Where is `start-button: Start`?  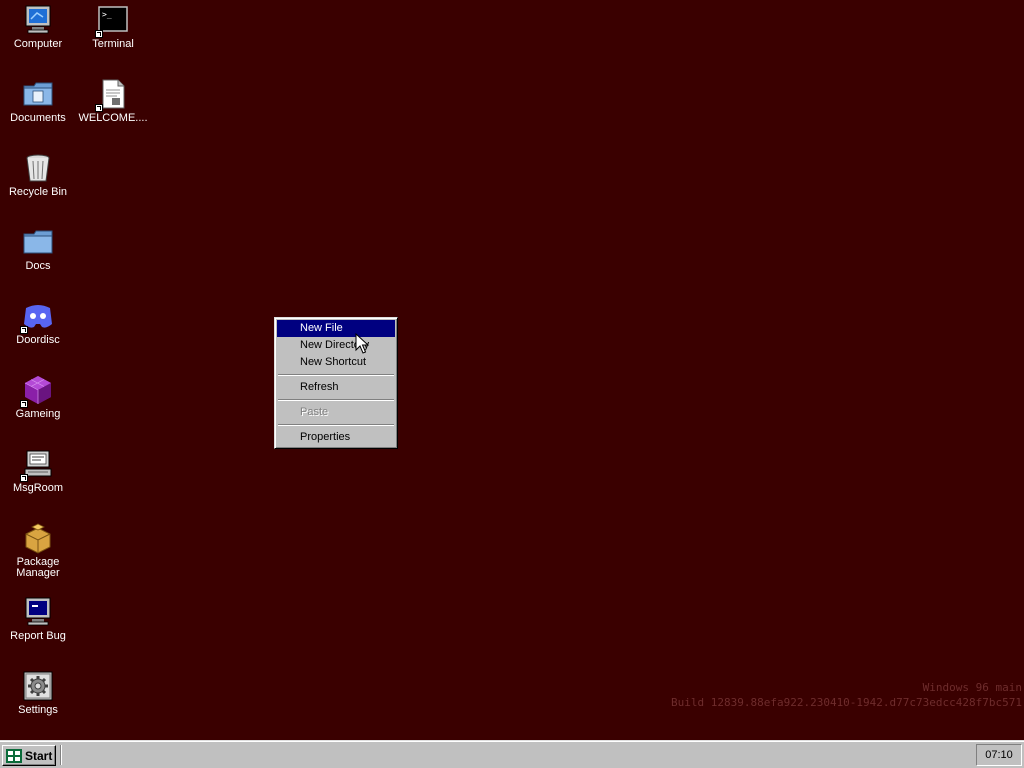
start-button: Start is located at coordinates (29, 755).